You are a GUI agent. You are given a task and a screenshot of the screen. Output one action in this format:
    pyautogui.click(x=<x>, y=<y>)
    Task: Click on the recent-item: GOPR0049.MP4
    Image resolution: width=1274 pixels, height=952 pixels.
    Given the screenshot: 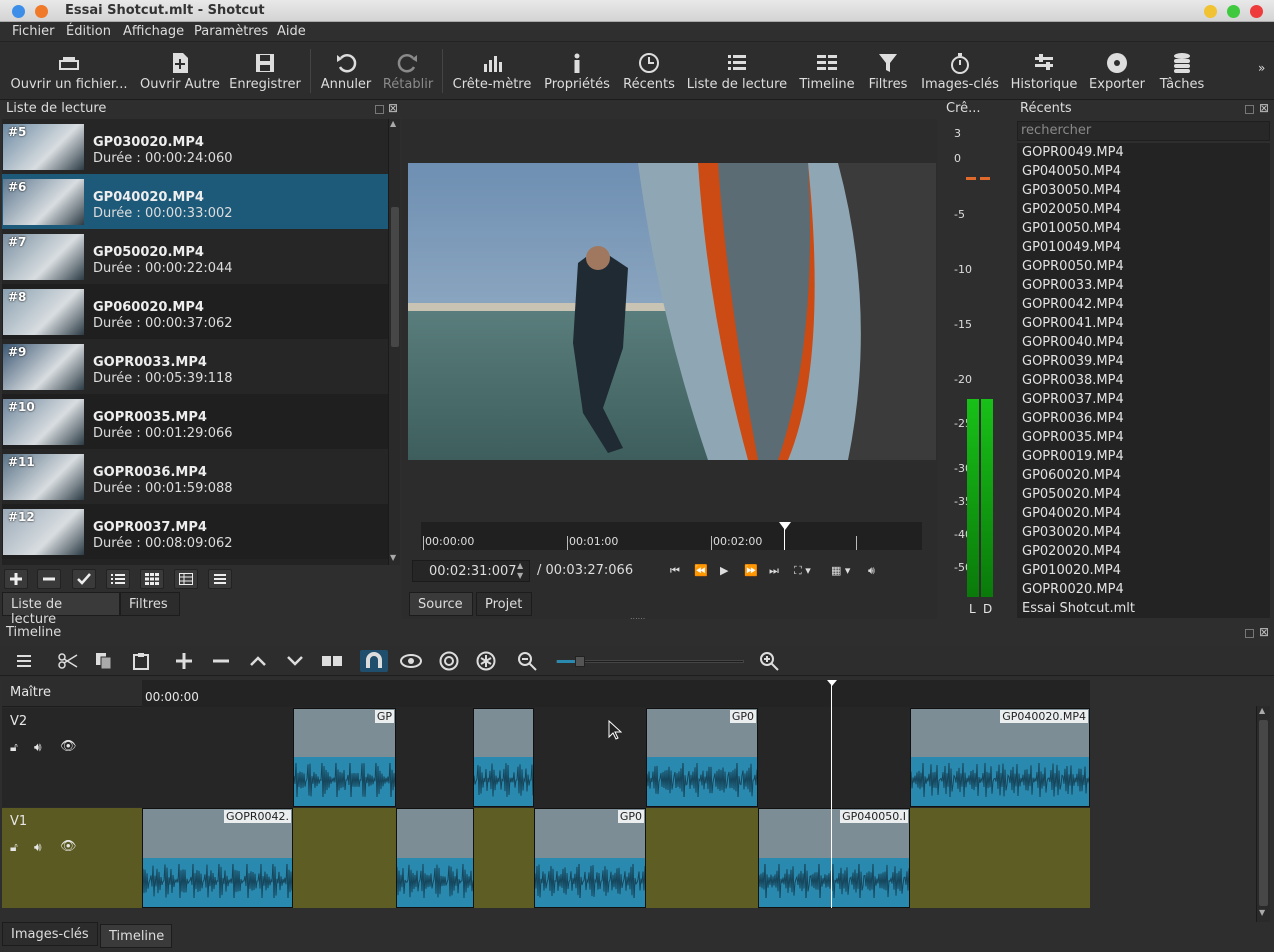 What is the action you would take?
    pyautogui.click(x=1073, y=152)
    